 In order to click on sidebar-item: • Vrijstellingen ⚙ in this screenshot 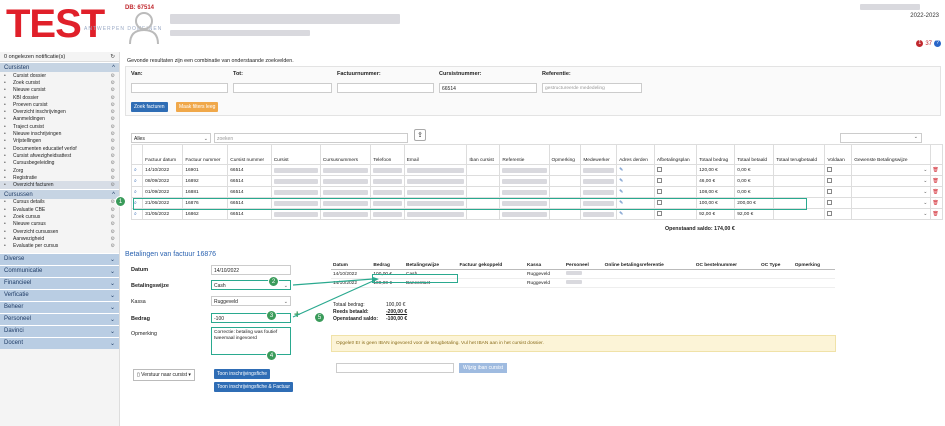, I will do `click(59, 141)`.